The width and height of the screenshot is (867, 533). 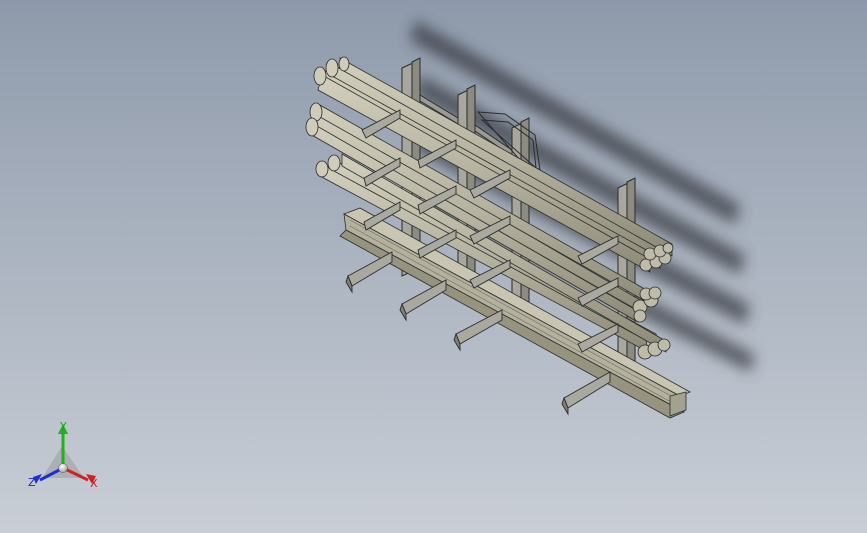 I want to click on triad-origin, so click(x=63, y=468).